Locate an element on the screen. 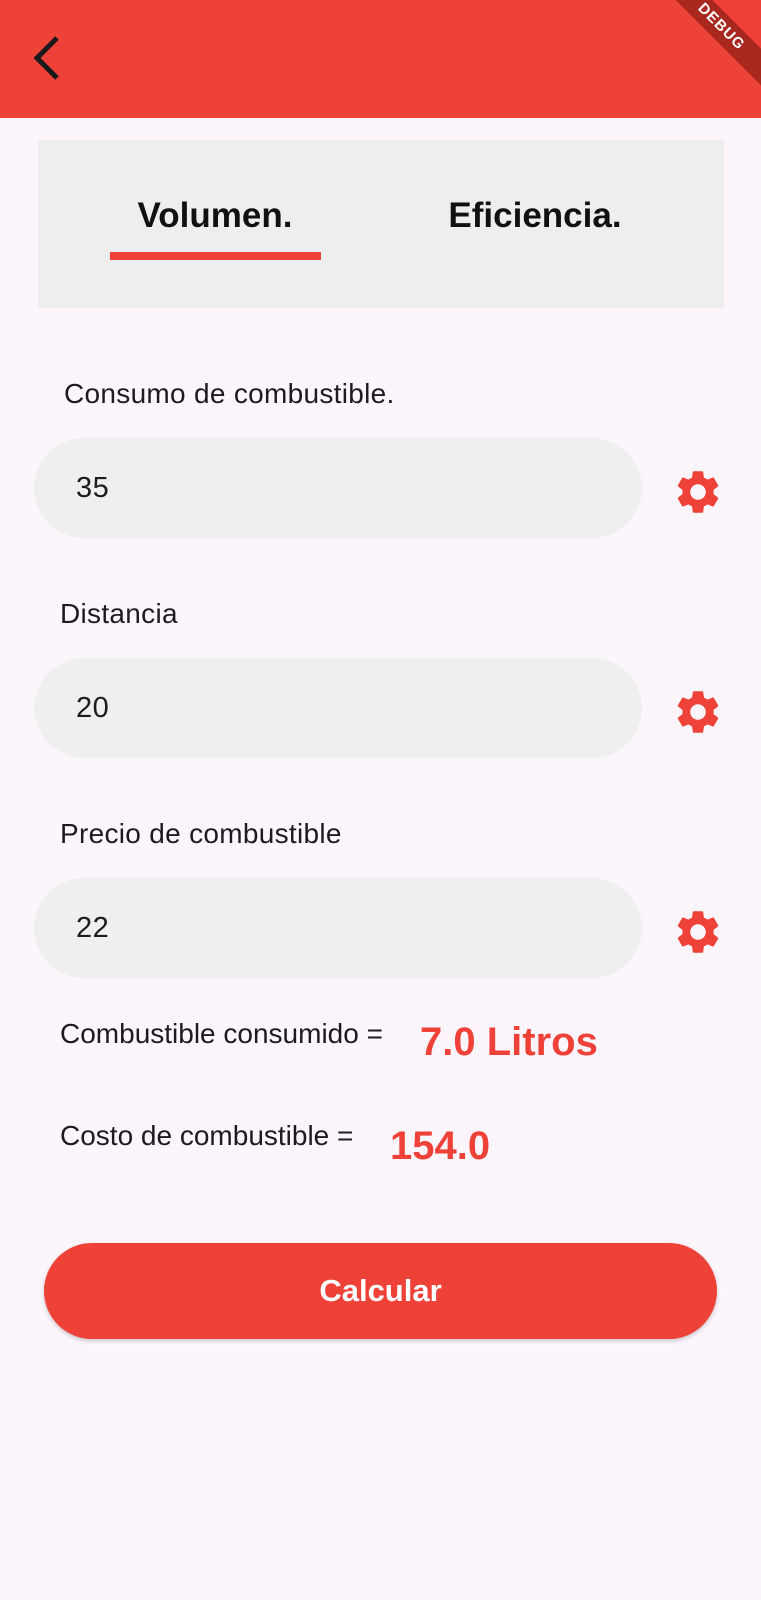 The width and height of the screenshot is (761, 1600). consumo-input is located at coordinates (338, 488).